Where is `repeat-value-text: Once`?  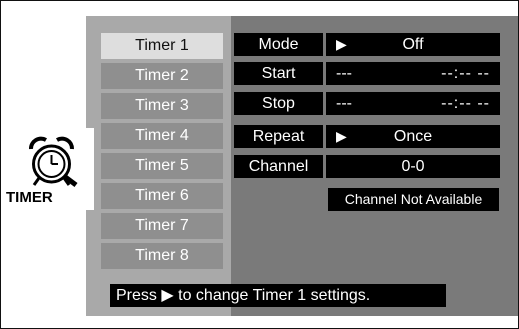
repeat-value-text: Once is located at coordinates (413, 136).